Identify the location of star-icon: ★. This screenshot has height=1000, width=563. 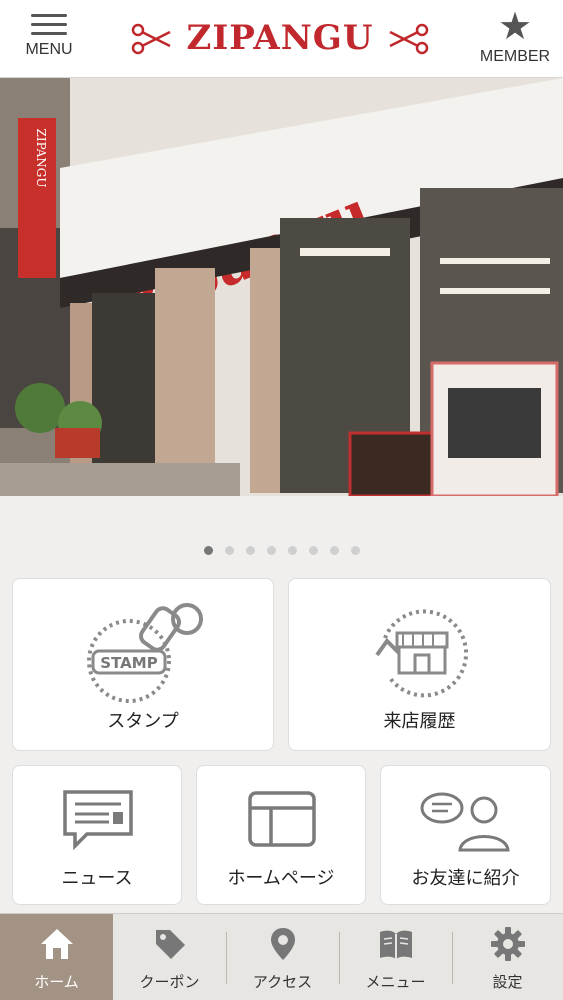
(515, 26).